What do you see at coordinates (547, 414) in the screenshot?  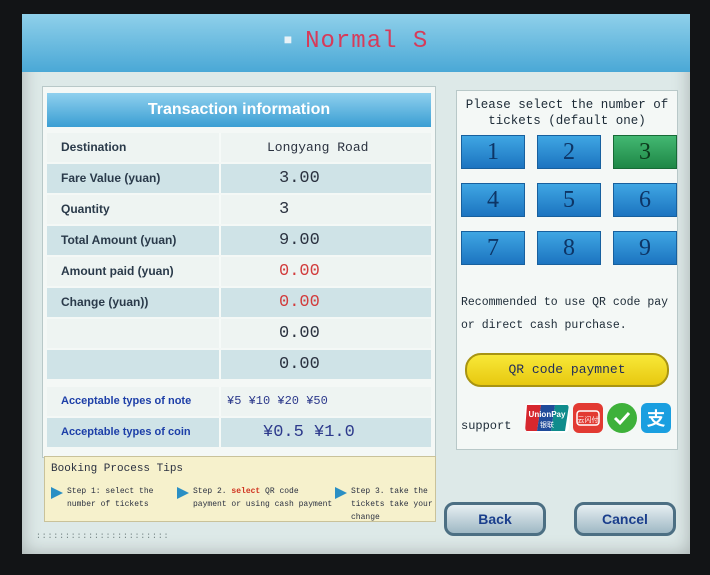 I see `unionpay-text: UnionPay` at bounding box center [547, 414].